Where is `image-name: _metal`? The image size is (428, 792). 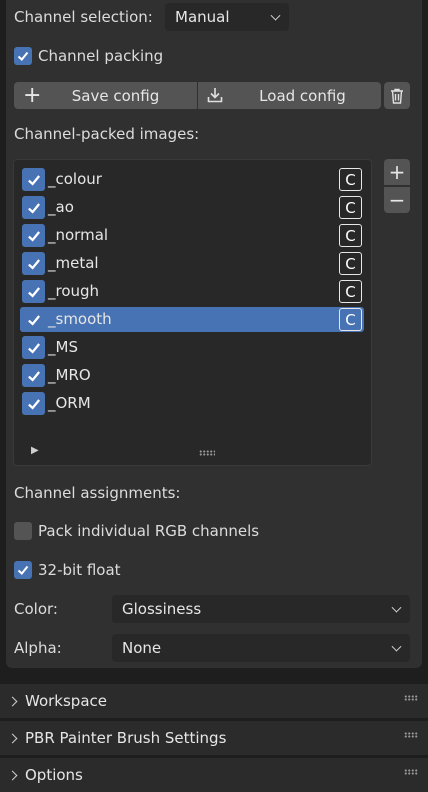 image-name: _metal is located at coordinates (73, 263).